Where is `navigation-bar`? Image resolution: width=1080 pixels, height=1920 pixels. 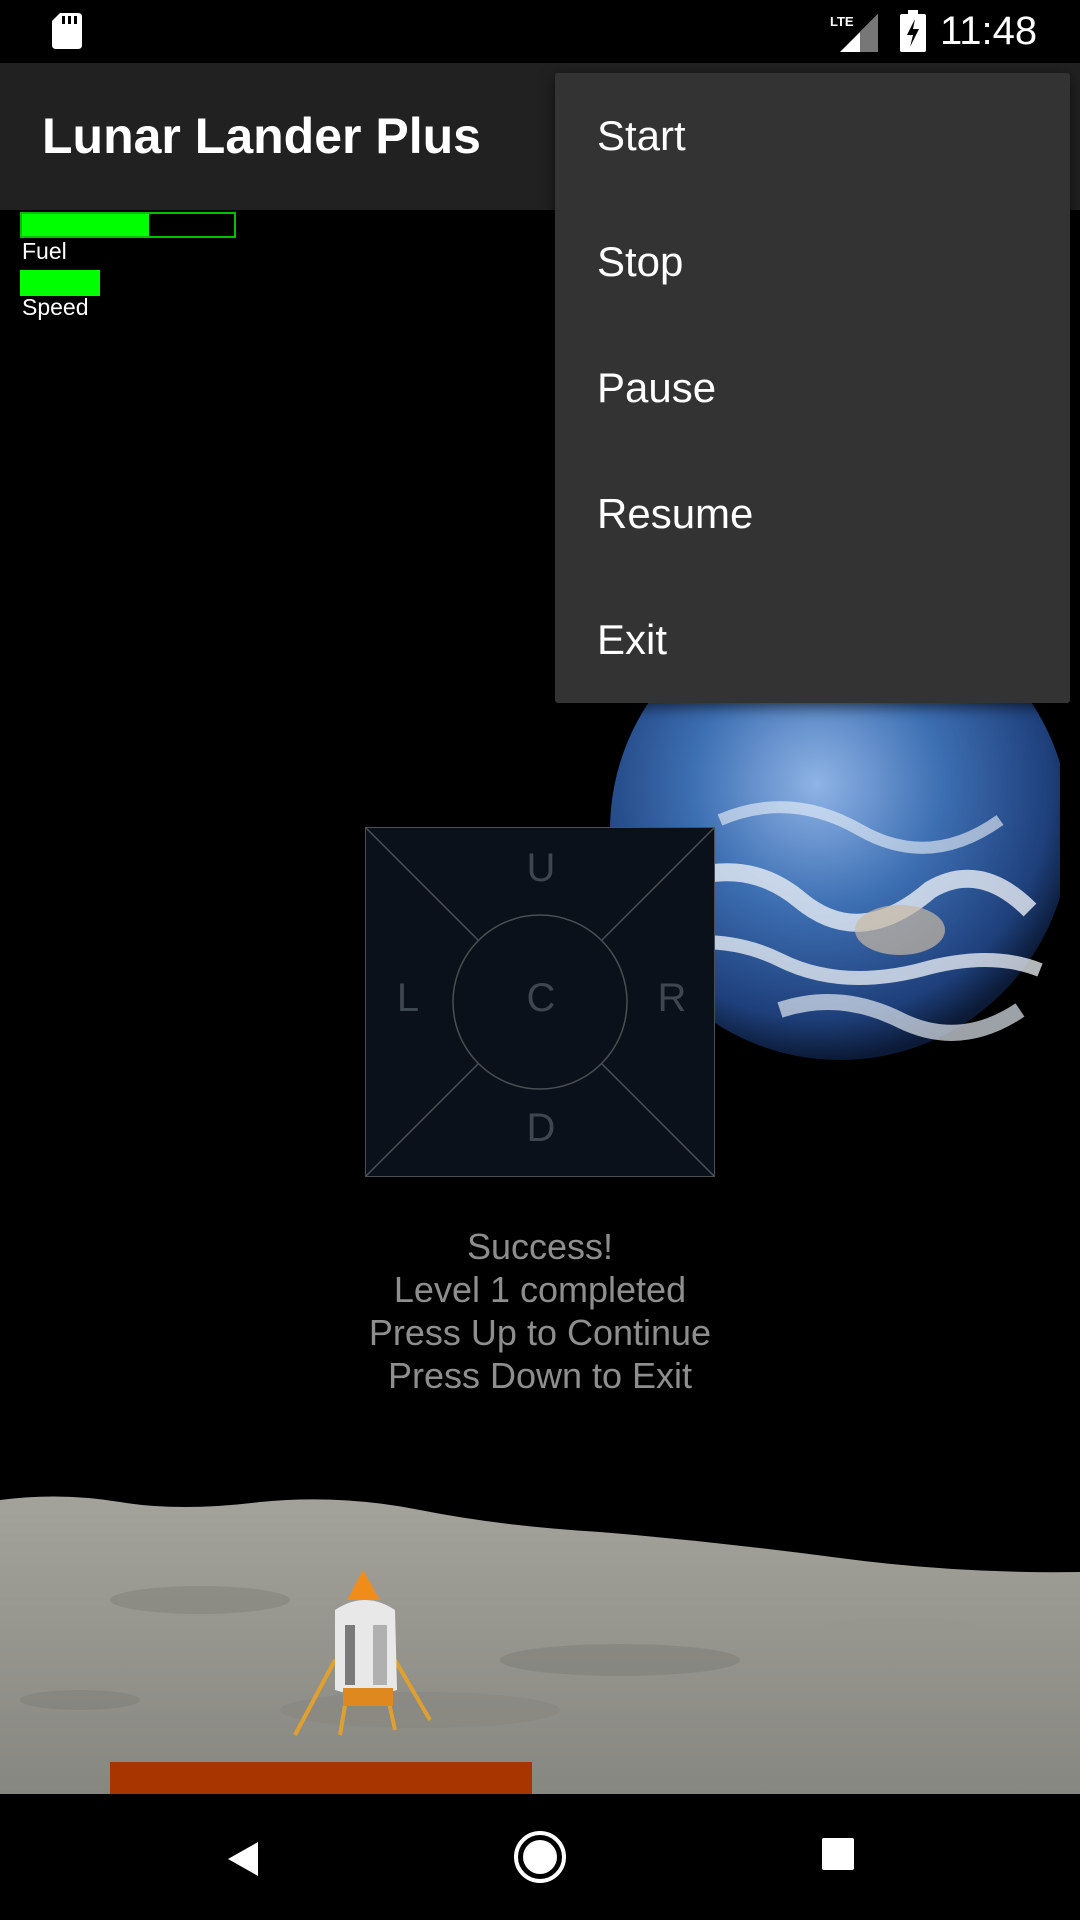 navigation-bar is located at coordinates (540, 1857).